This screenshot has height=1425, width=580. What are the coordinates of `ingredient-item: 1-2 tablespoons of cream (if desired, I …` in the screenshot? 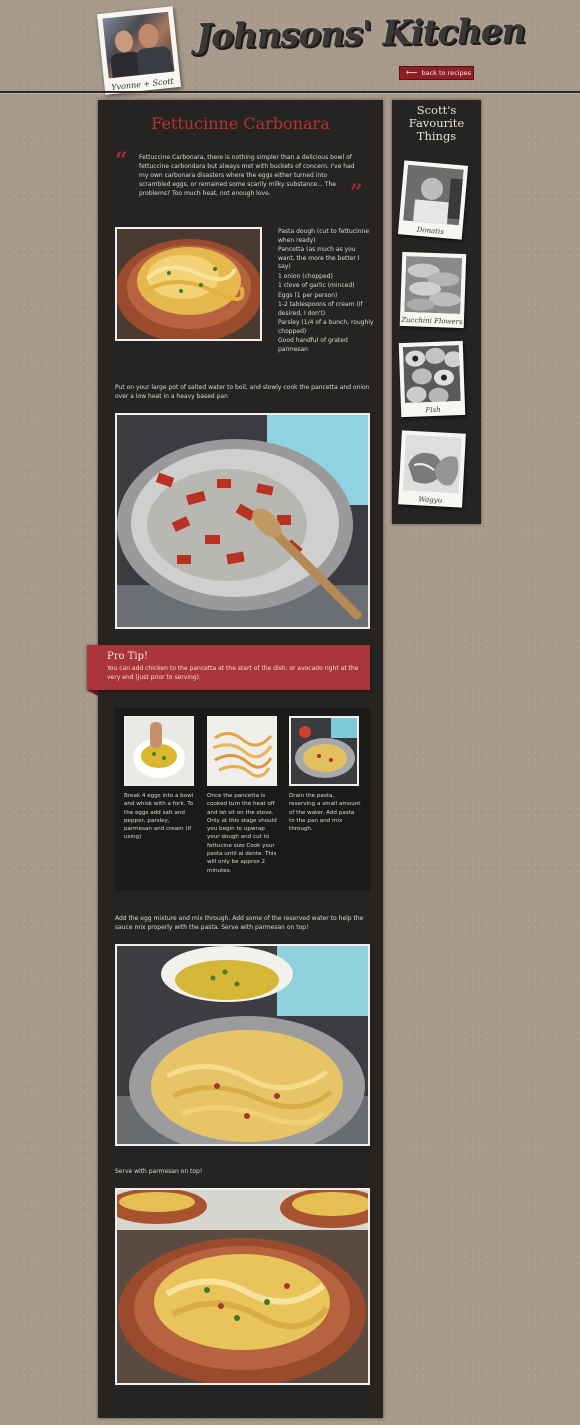 It's located at (320, 309).